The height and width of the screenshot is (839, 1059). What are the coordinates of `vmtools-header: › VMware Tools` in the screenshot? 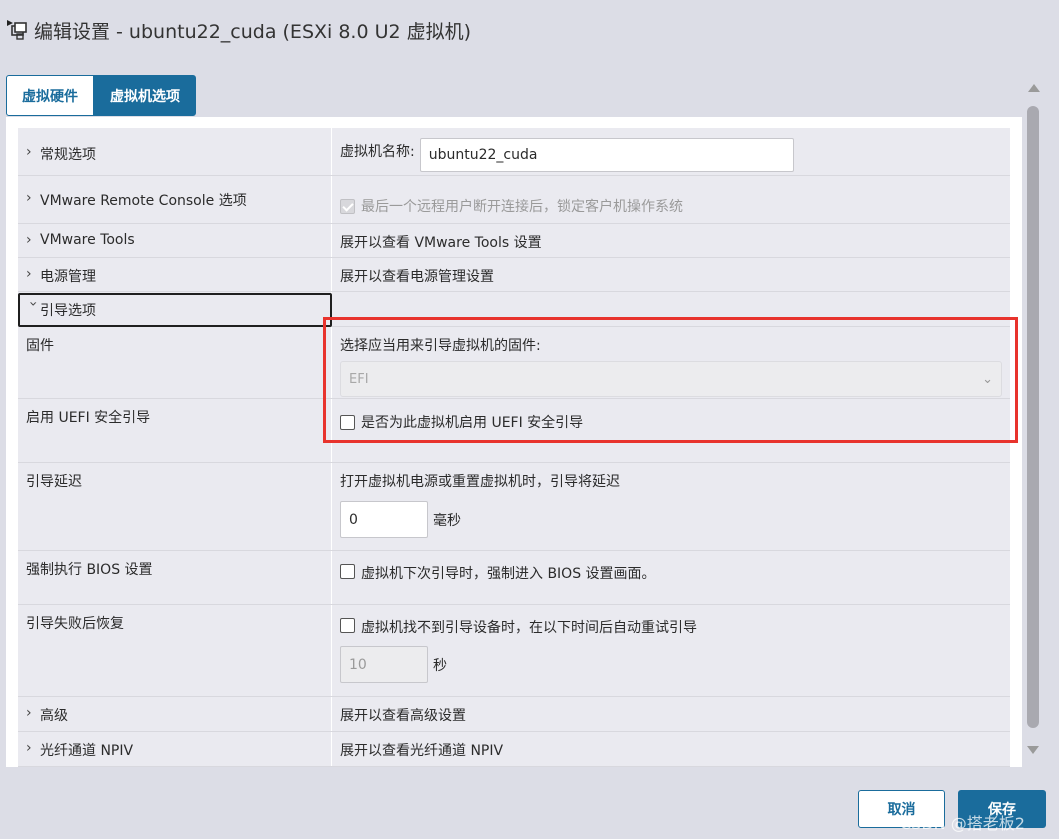 It's located at (175, 240).